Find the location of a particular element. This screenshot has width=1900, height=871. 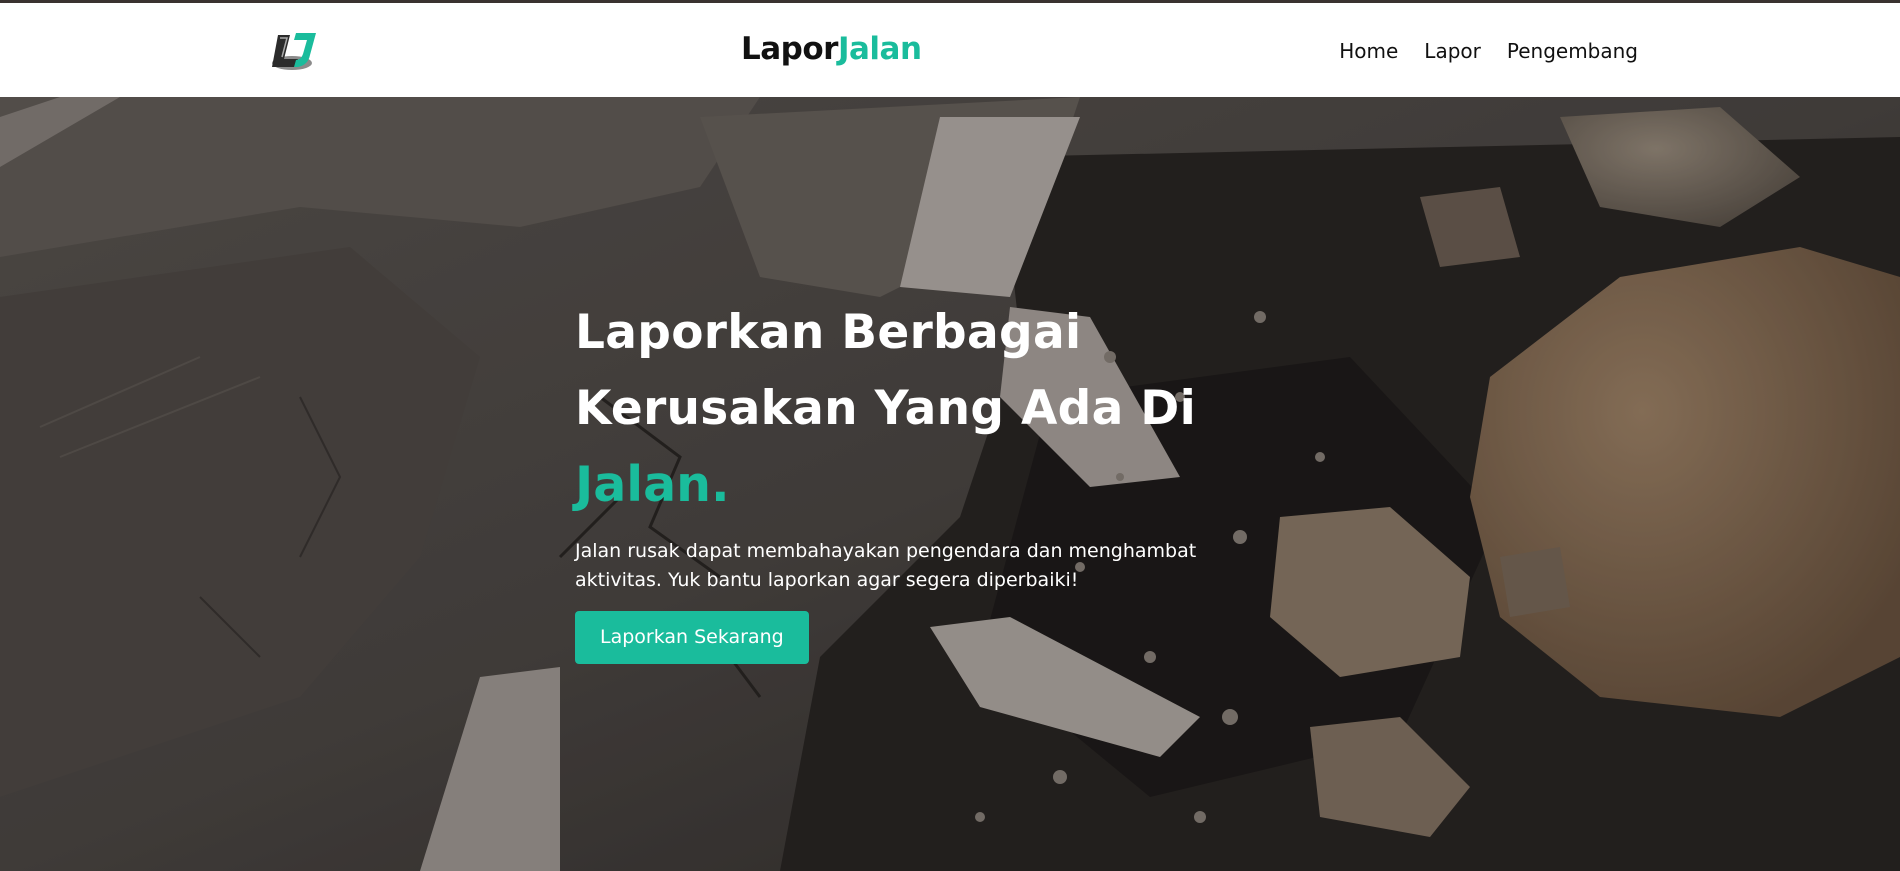

report-now-button: Laporkan Sekarang is located at coordinates (692, 637).